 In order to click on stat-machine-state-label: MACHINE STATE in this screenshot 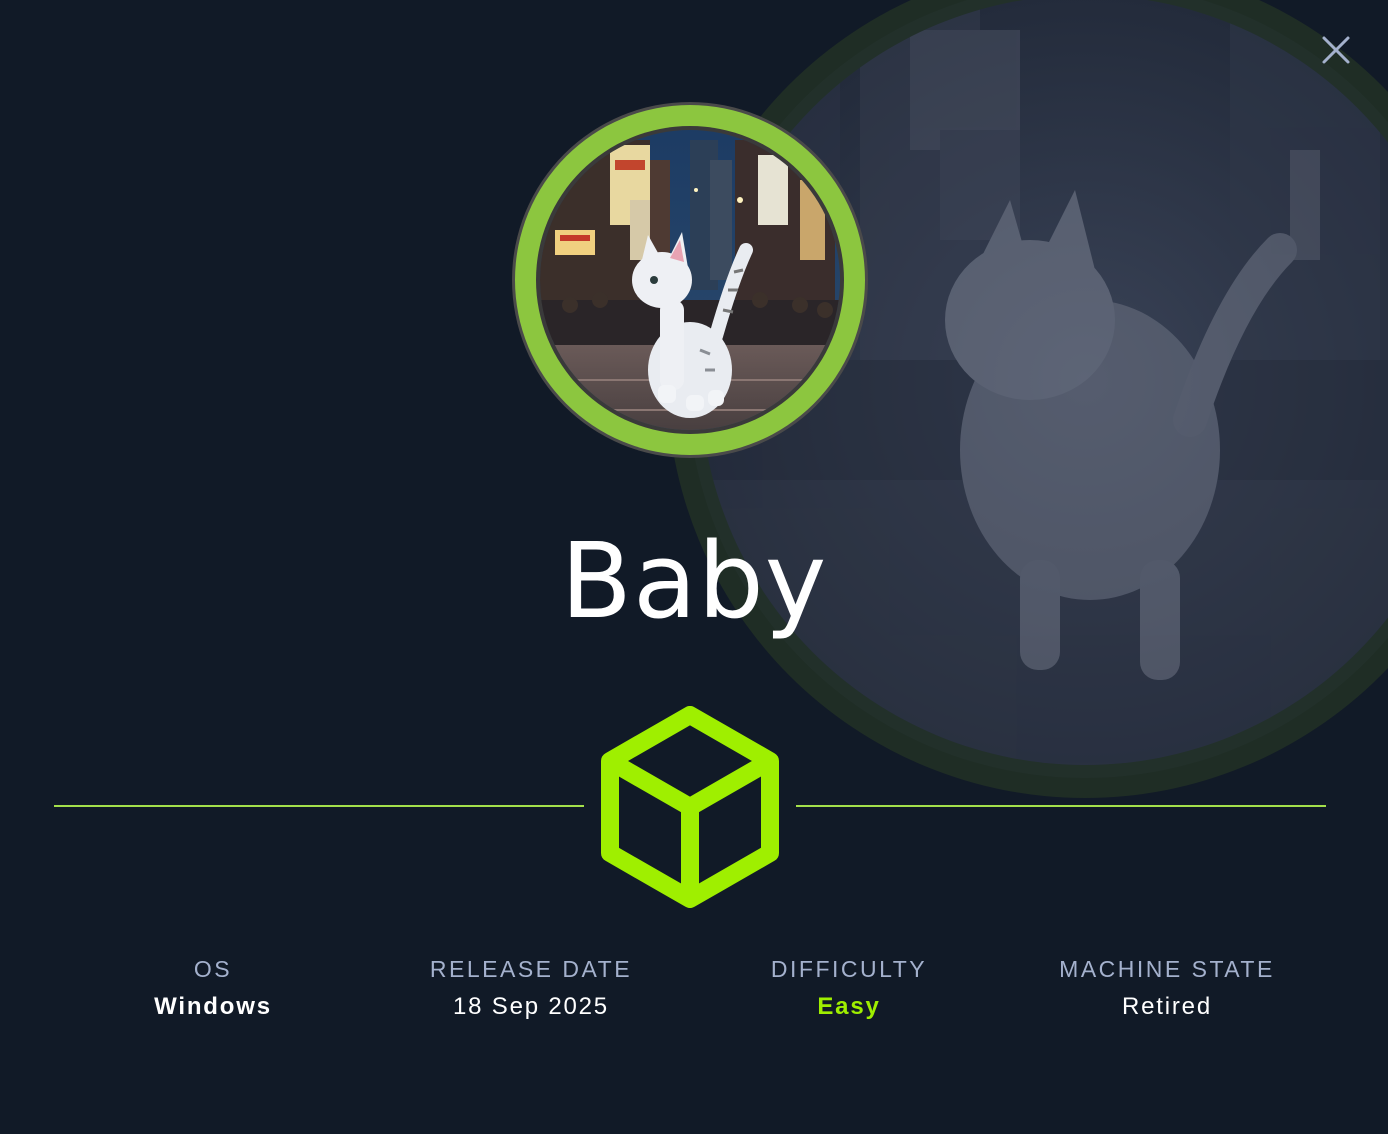, I will do `click(1167, 969)`.